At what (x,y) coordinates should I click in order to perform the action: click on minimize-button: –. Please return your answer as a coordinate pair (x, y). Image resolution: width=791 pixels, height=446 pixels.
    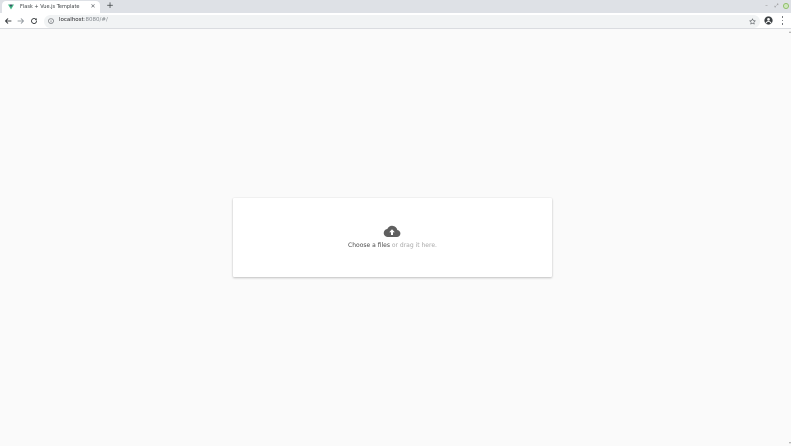
    Looking at the image, I should click on (766, 6).